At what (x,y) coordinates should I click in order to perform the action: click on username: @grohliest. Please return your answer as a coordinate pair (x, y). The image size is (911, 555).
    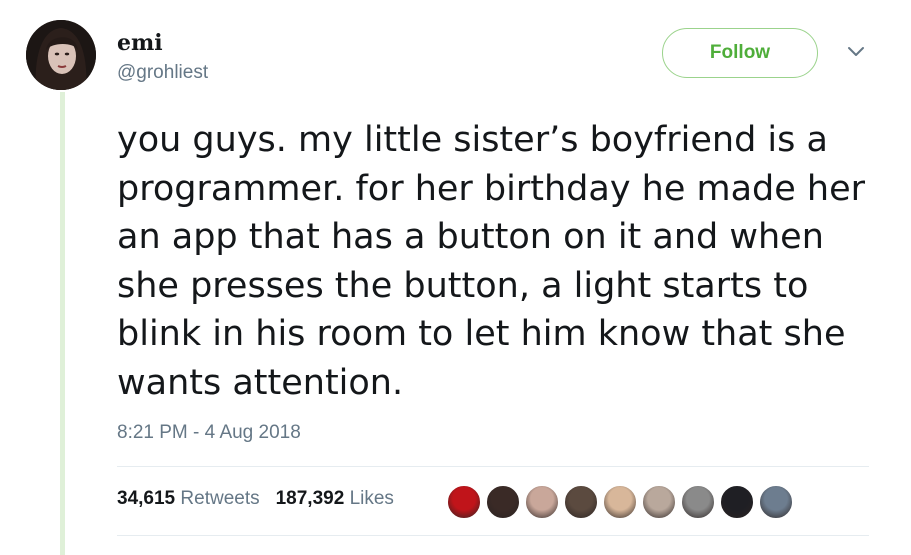
    Looking at the image, I should click on (162, 73).